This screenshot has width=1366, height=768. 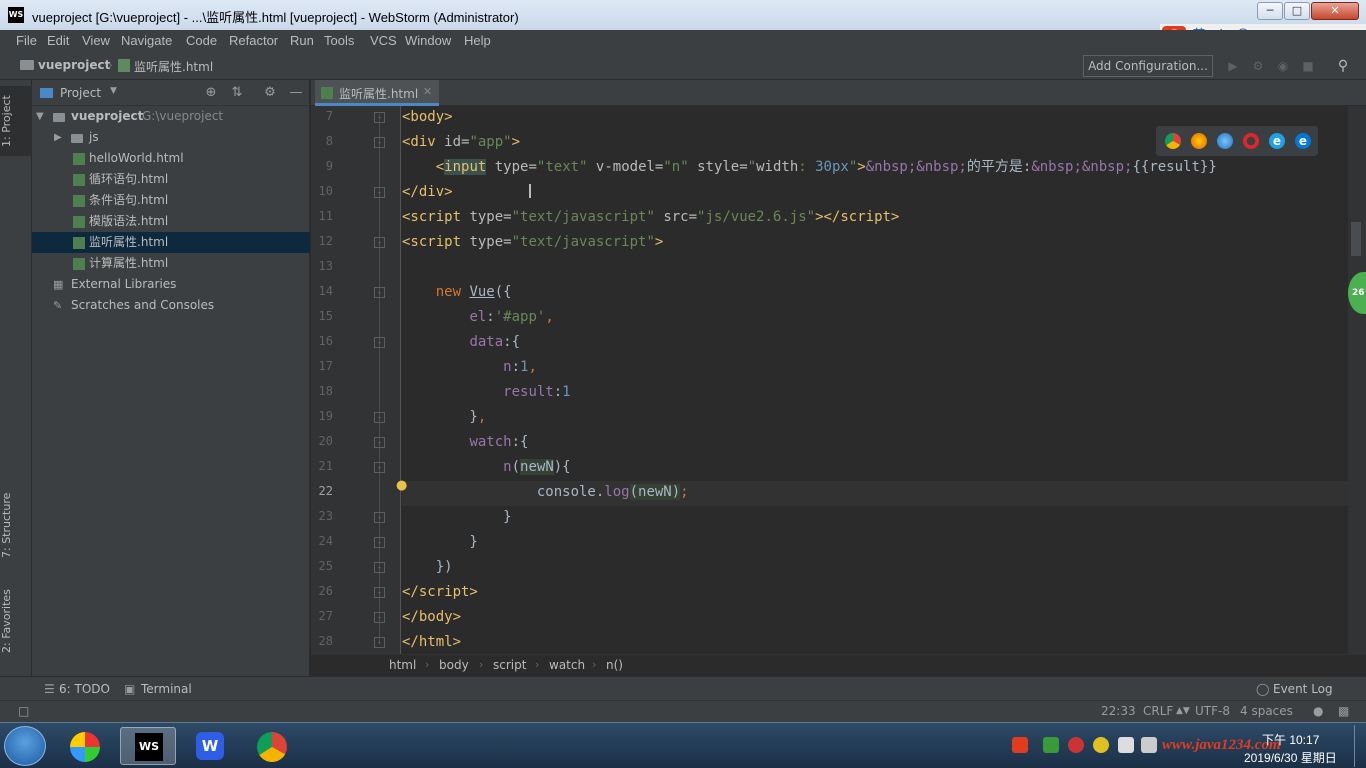 I want to click on tray-record-icon, so click(x=1076, y=745).